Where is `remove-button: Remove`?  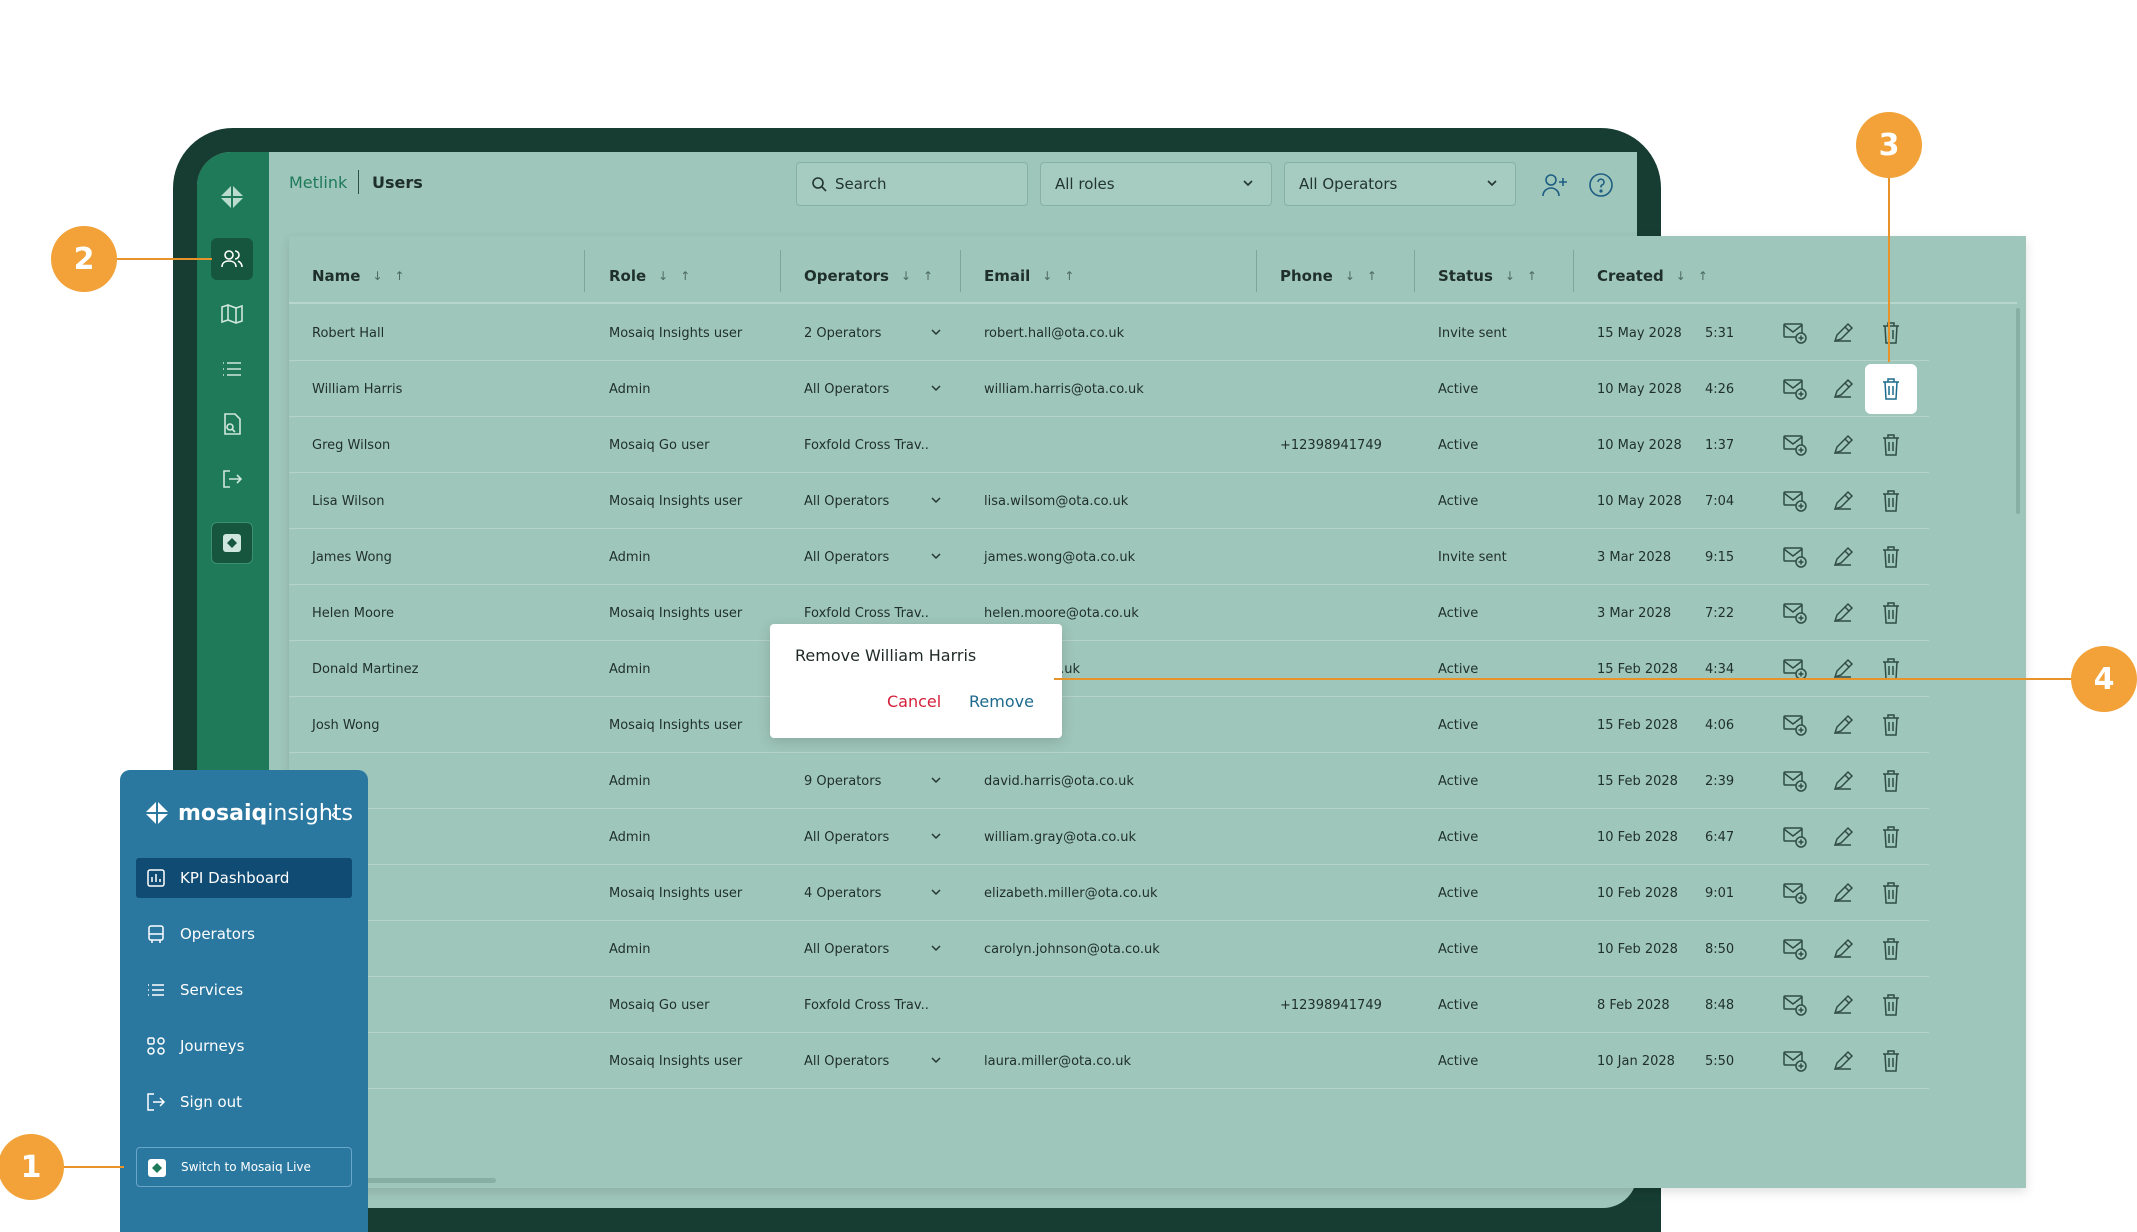 remove-button: Remove is located at coordinates (1001, 701).